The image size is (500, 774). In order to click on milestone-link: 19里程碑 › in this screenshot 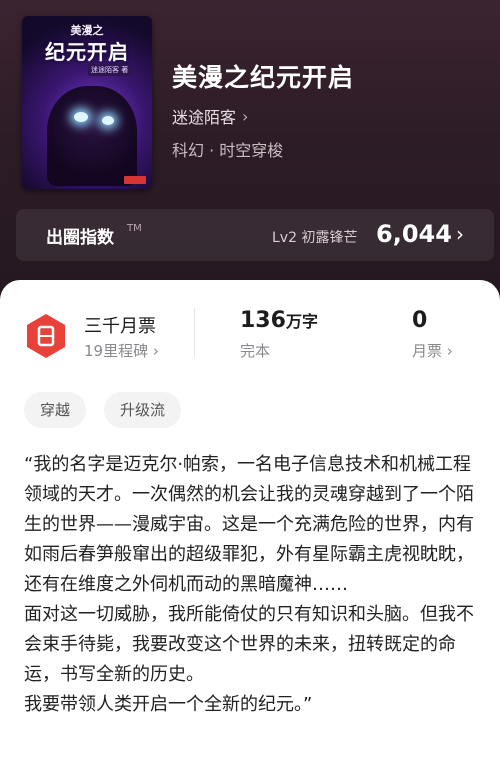, I will do `click(121, 350)`.